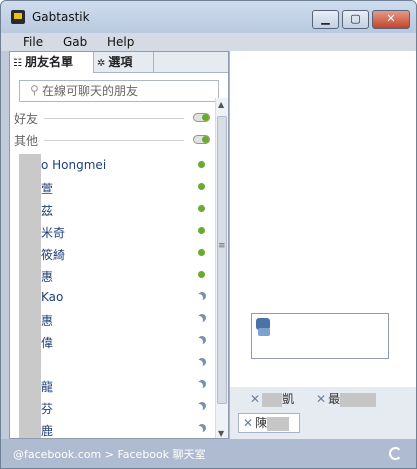 Image resolution: width=417 pixels, height=469 pixels. I want to click on tab-options: ✲ 選項, so click(124, 62).